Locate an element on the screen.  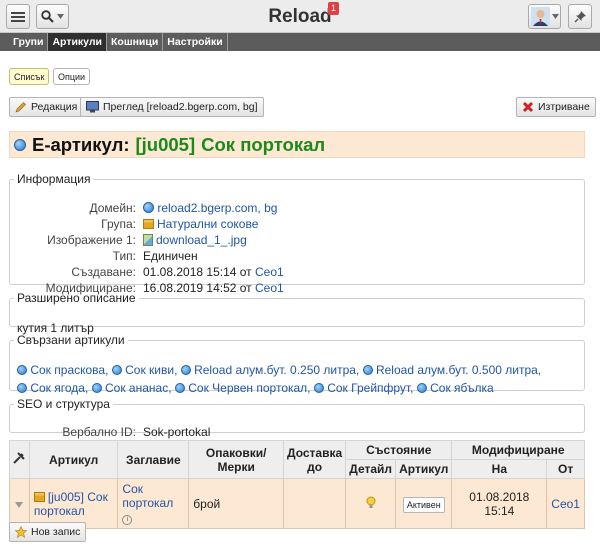
row-modified-by-link: Ceo1 is located at coordinates (565, 504).